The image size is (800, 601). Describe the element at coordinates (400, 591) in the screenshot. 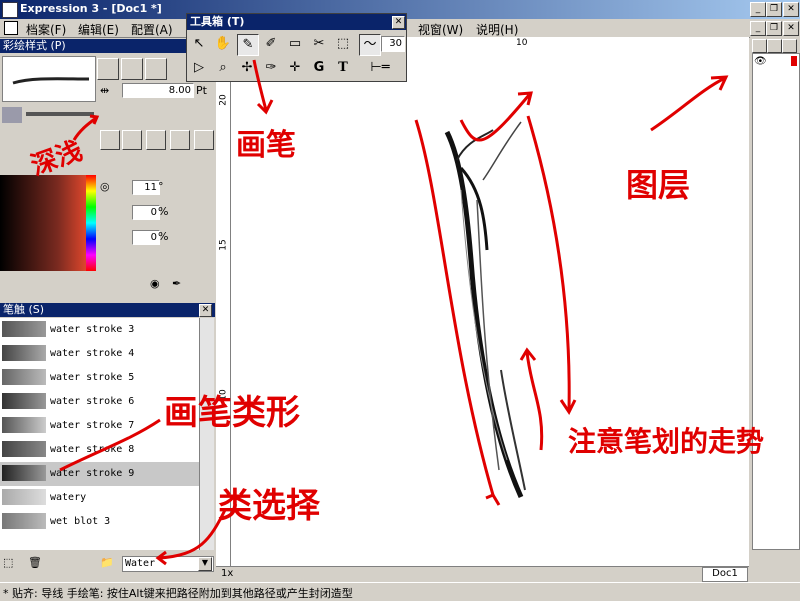

I see `status-bar: * 贴齐: 导线 手绘笔: 按住Alt键来把路径附加到其他路径或产生封闭造型` at that location.